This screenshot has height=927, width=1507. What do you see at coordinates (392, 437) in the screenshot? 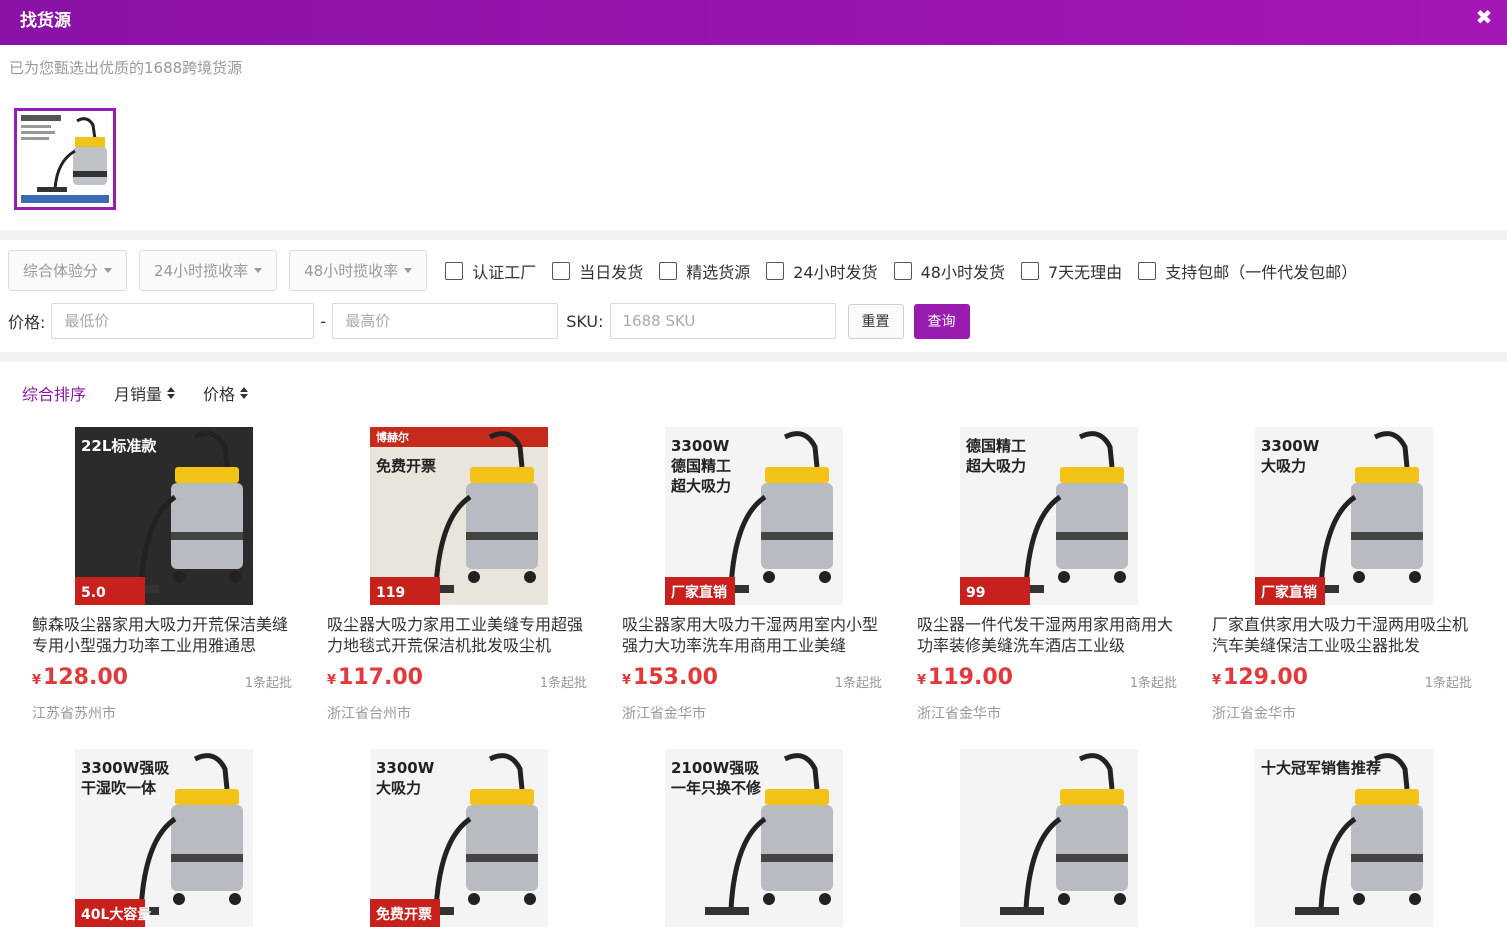
I see `svg-text: 博赫尔` at bounding box center [392, 437].